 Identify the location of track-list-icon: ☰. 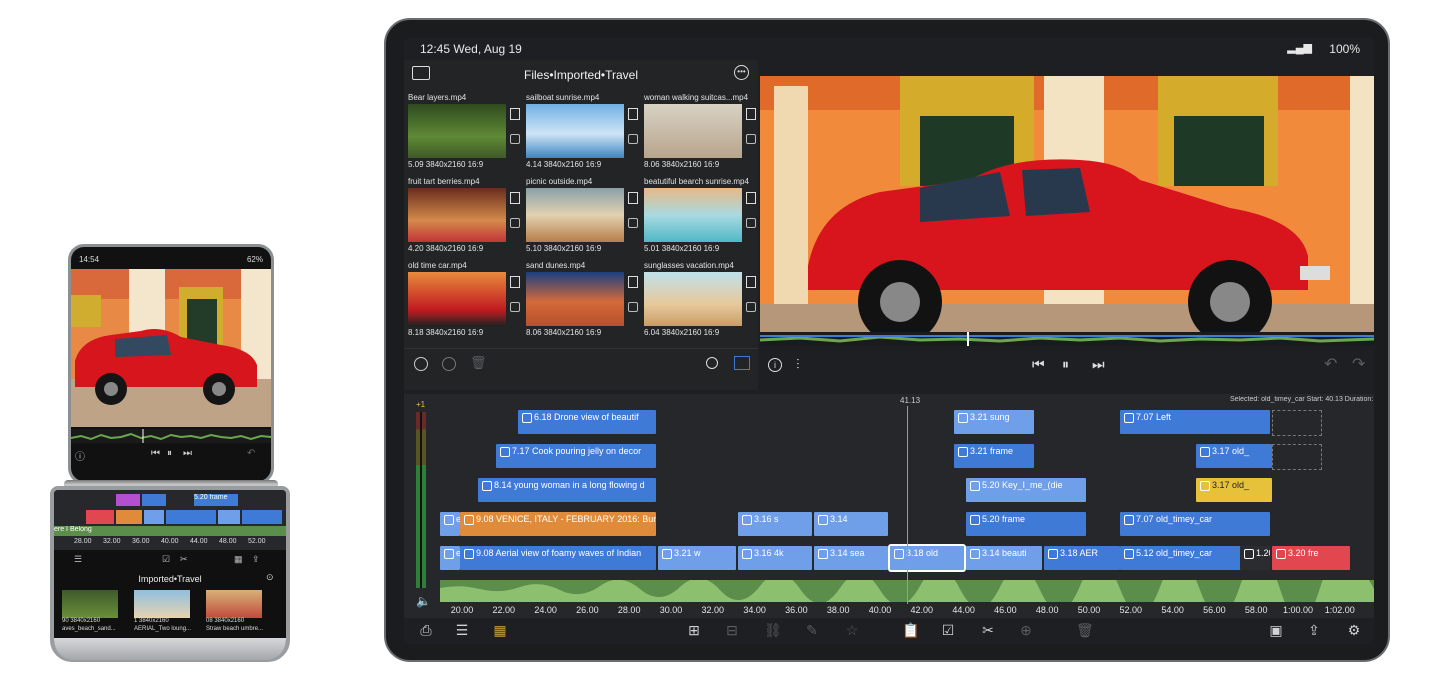
(462, 630).